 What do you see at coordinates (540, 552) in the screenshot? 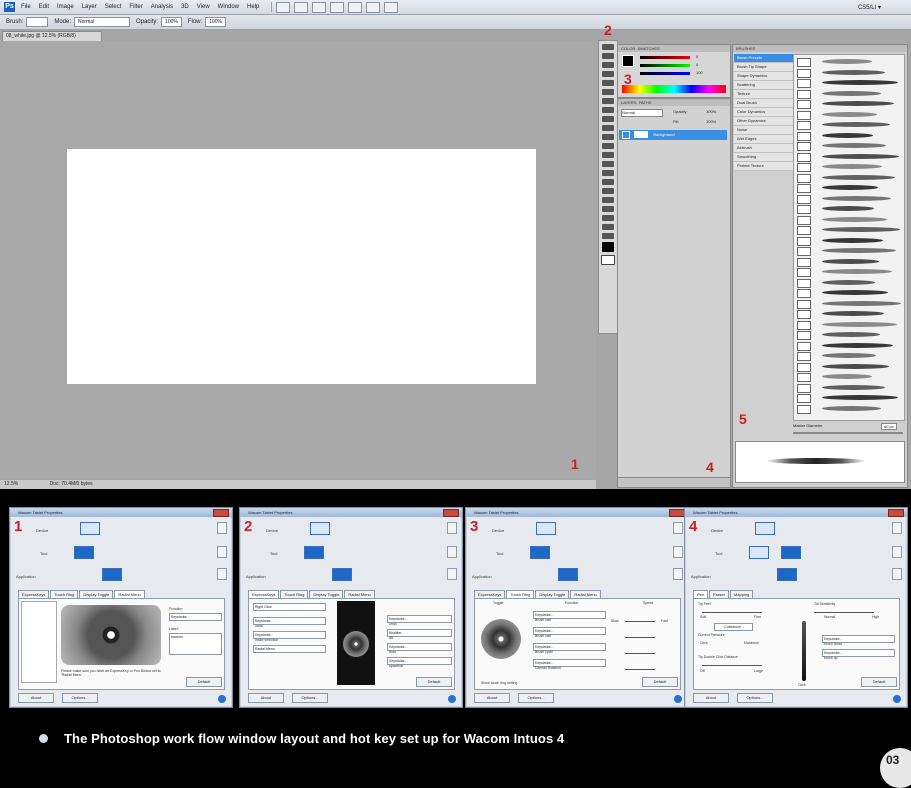
I see `functions-tool-icon` at bounding box center [540, 552].